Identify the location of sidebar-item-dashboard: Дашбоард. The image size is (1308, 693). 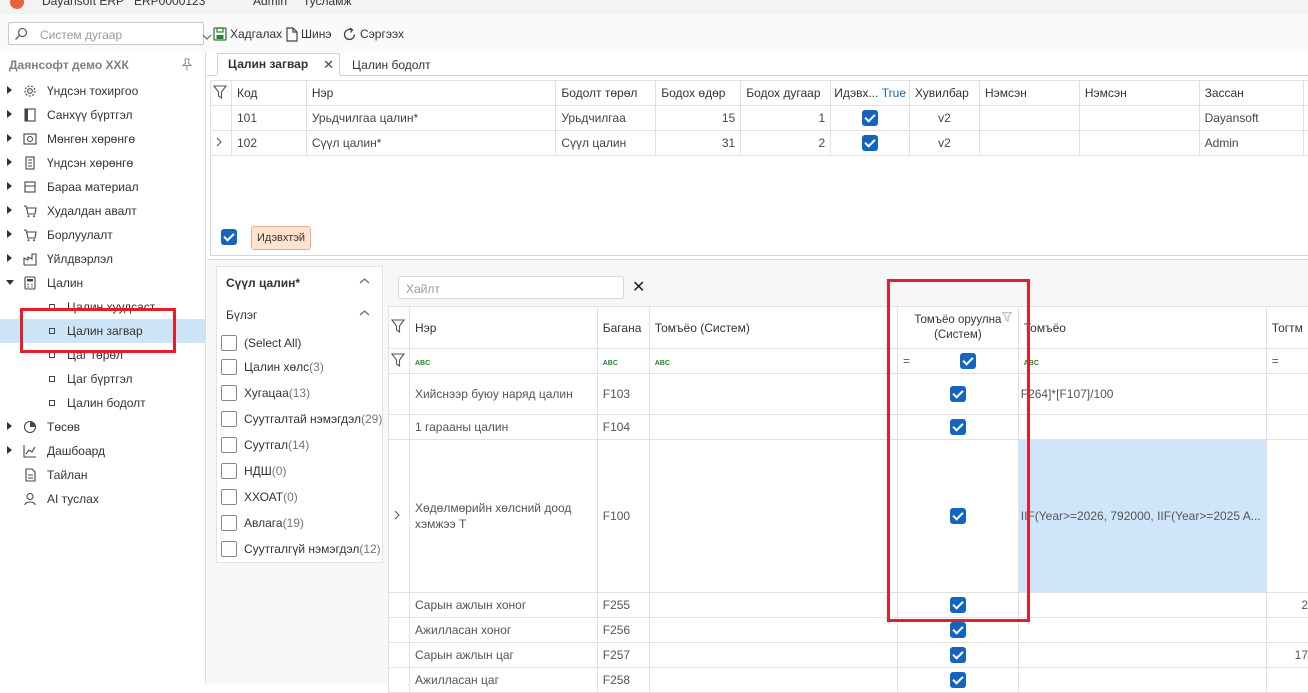
(102, 451).